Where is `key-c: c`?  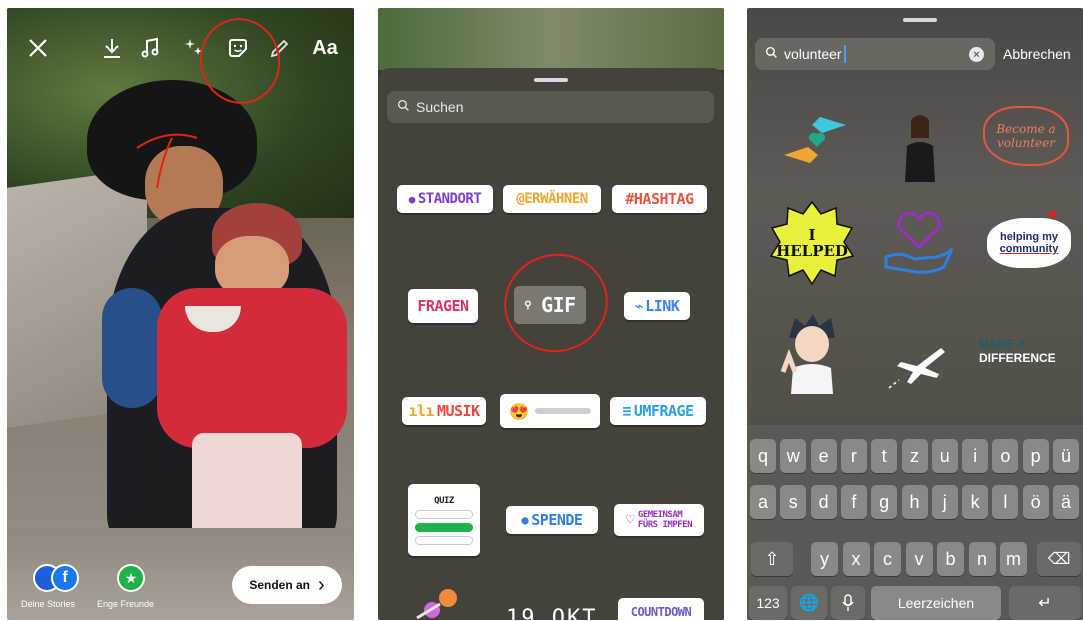 key-c: c is located at coordinates (887, 559).